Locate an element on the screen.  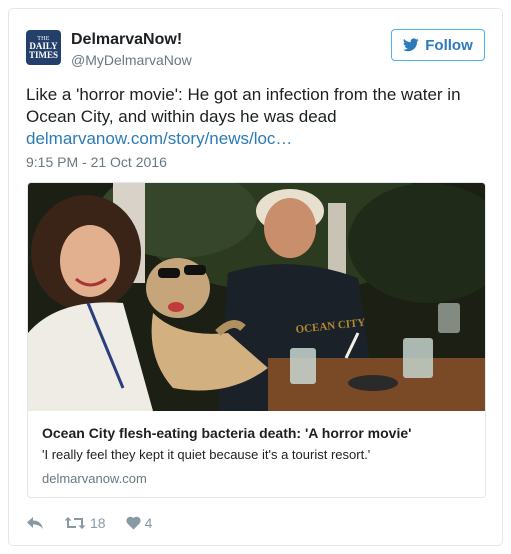
like-button: 4 is located at coordinates (139, 523).